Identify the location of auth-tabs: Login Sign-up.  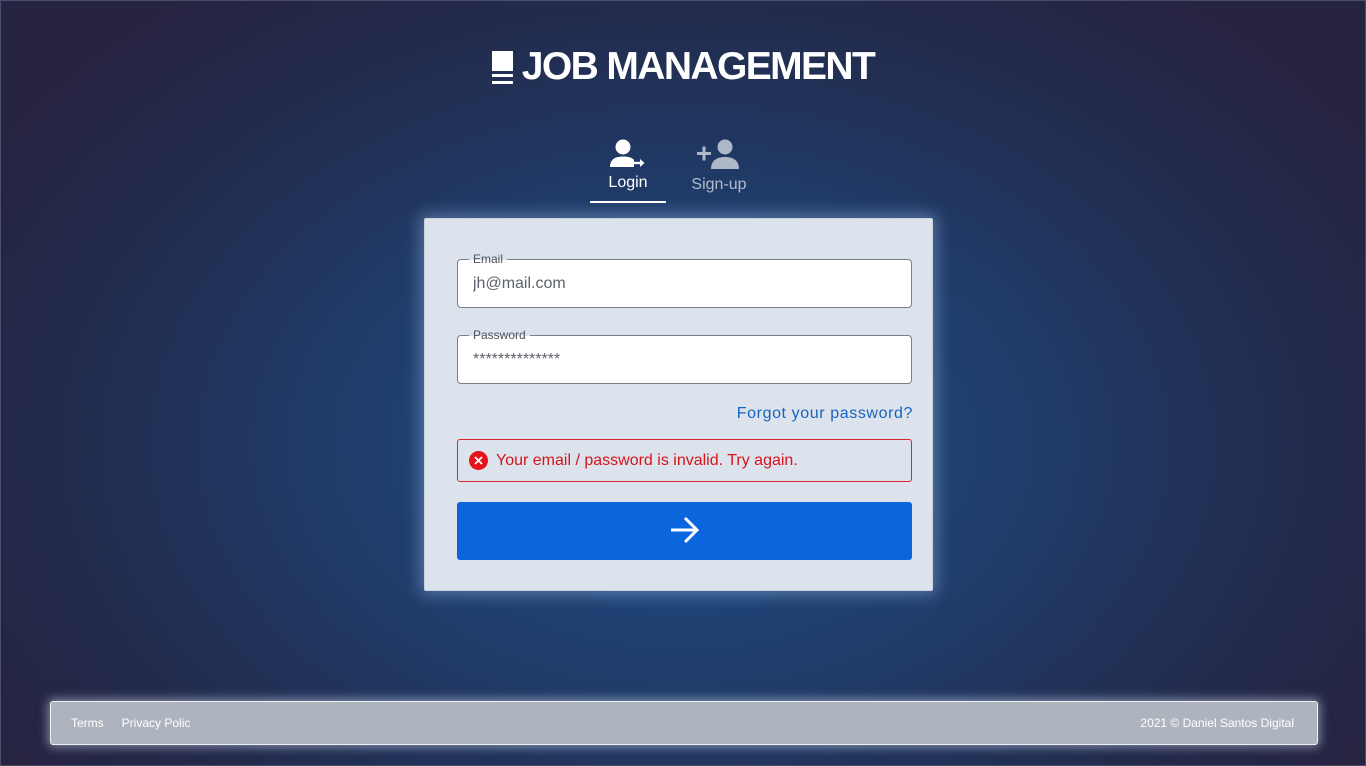
(681, 170).